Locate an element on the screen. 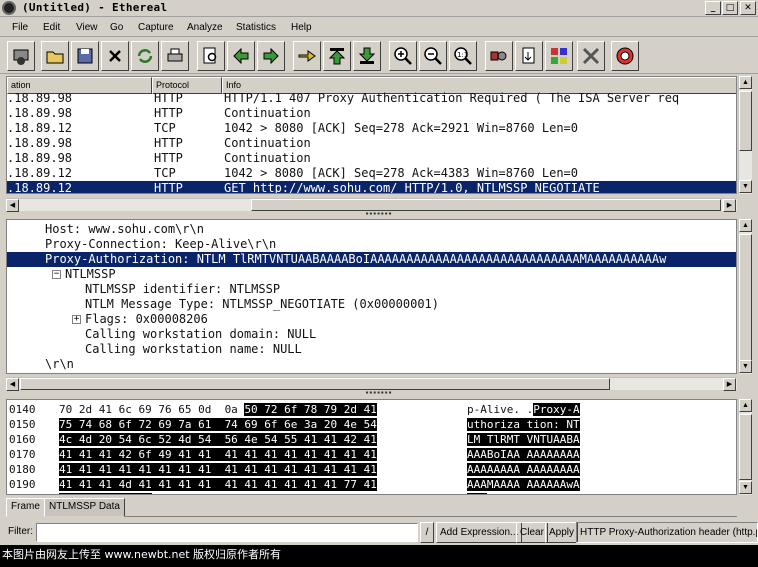 This screenshot has width=758, height=567. forward-icon is located at coordinates (271, 56).